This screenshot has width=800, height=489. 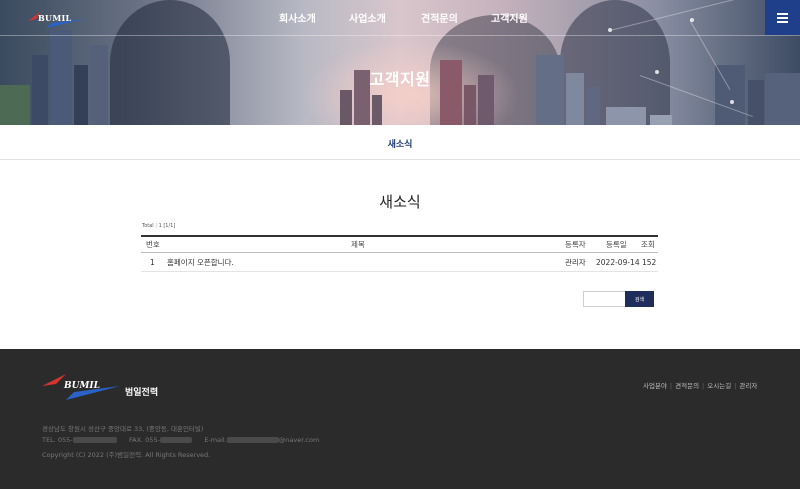 I want to click on col-no: 번호, so click(x=153, y=244).